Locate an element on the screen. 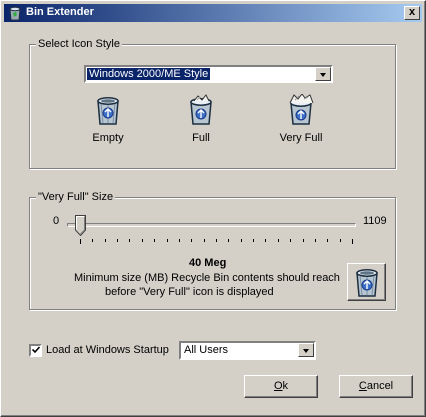 This screenshot has height=417, width=426. ok-button: Ok is located at coordinates (281, 386).